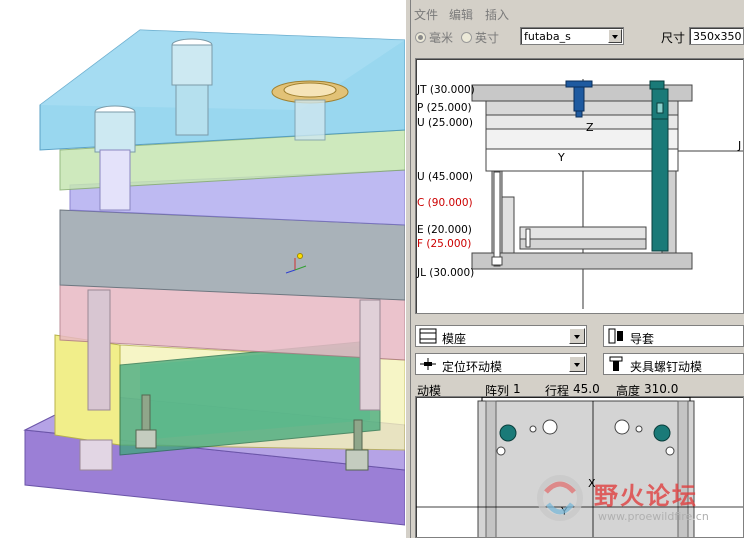 Image resolution: width=744 pixels, height=538 pixels. Describe the element at coordinates (572, 36) in the screenshot. I see `catalog-select: futaba_s` at that location.